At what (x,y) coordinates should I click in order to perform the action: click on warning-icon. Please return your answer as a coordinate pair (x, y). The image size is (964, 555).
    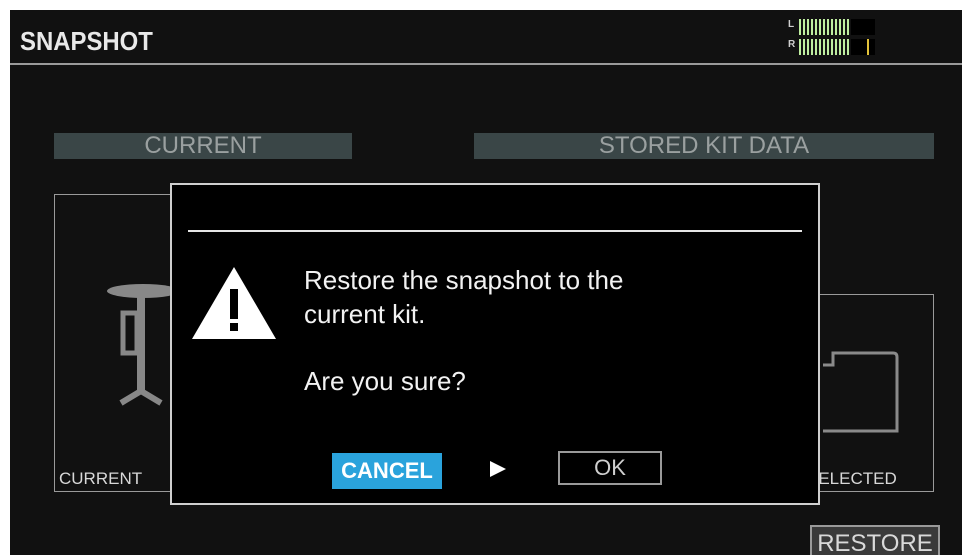
    Looking at the image, I should click on (234, 303).